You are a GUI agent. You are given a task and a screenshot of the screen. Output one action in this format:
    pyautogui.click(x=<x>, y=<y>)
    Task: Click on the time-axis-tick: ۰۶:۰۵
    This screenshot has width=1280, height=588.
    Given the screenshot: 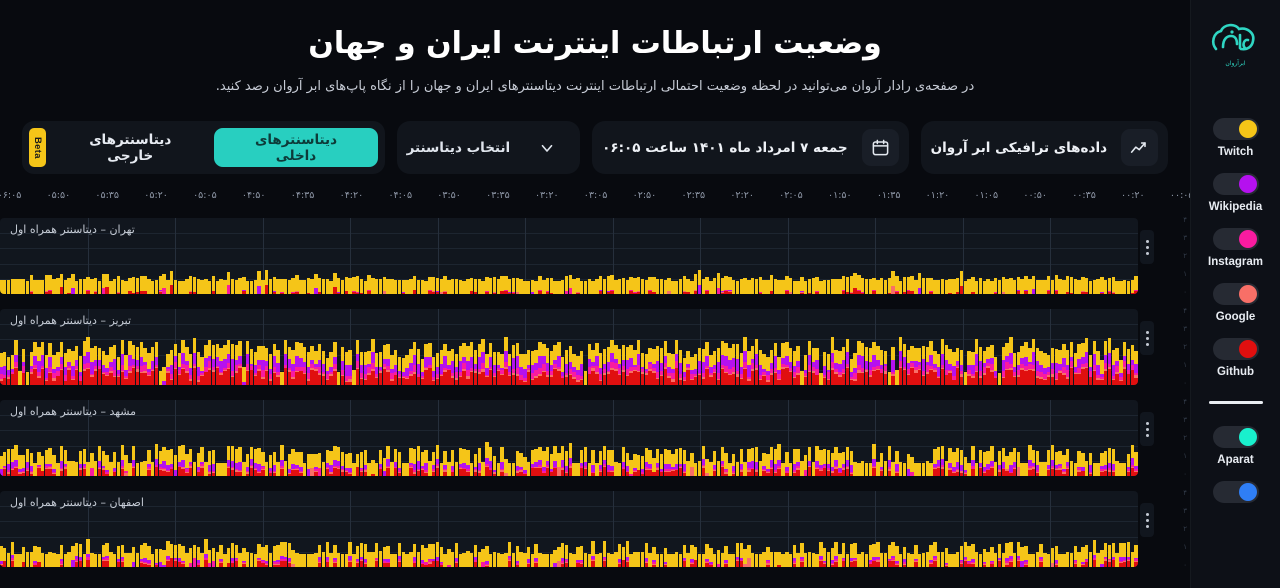 What is the action you would take?
    pyautogui.click(x=11, y=195)
    